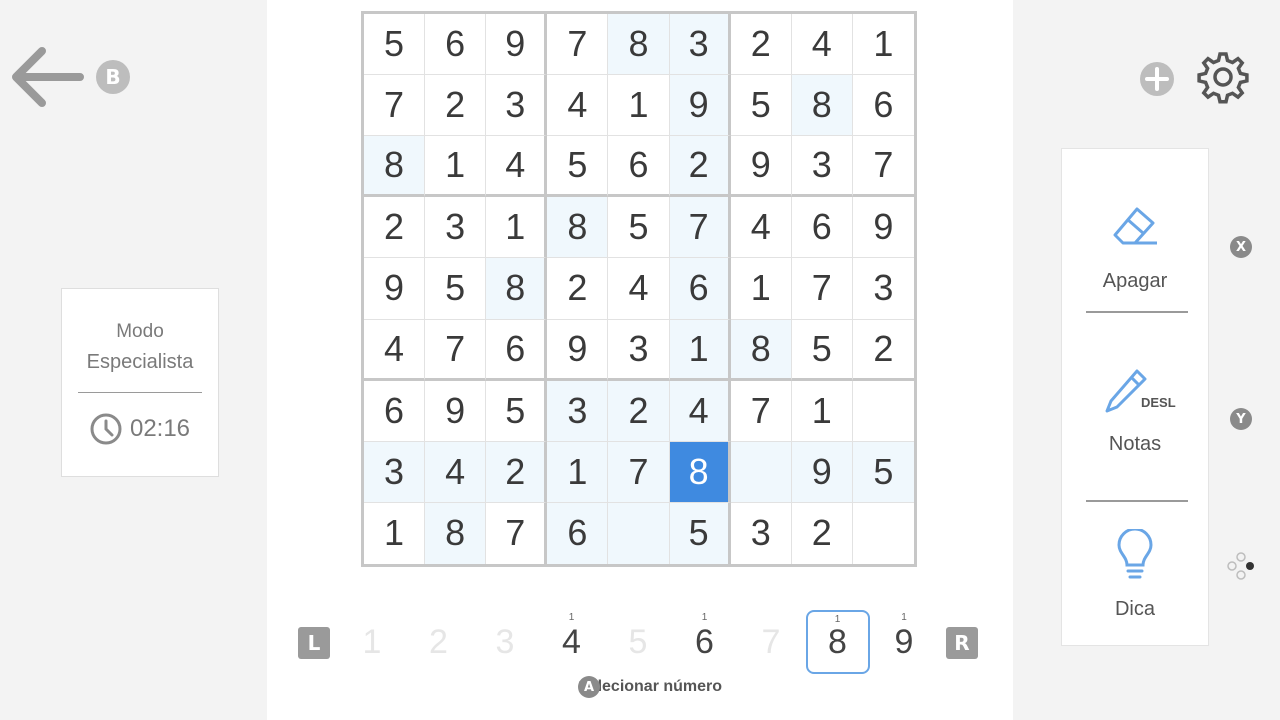  I want to click on number-button: 5, so click(638, 642).